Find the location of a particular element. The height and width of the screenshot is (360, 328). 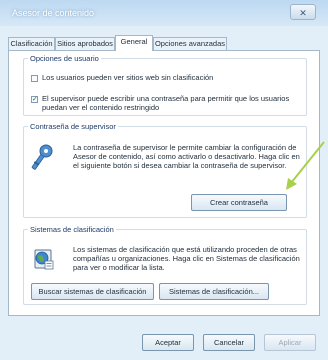

tab-label: Sitios aprobados is located at coordinates (85, 43).